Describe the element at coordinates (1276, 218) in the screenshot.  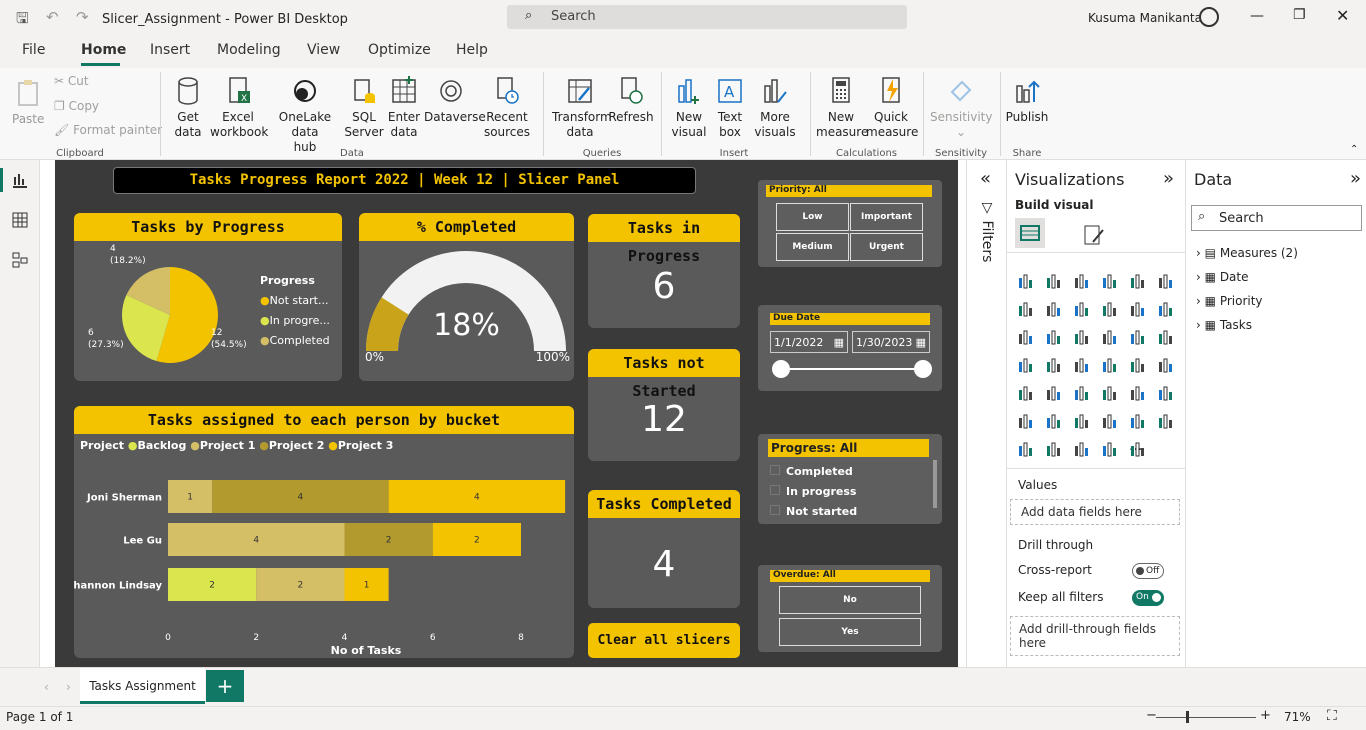
I see `data-search-input: ⌕ Search` at that location.